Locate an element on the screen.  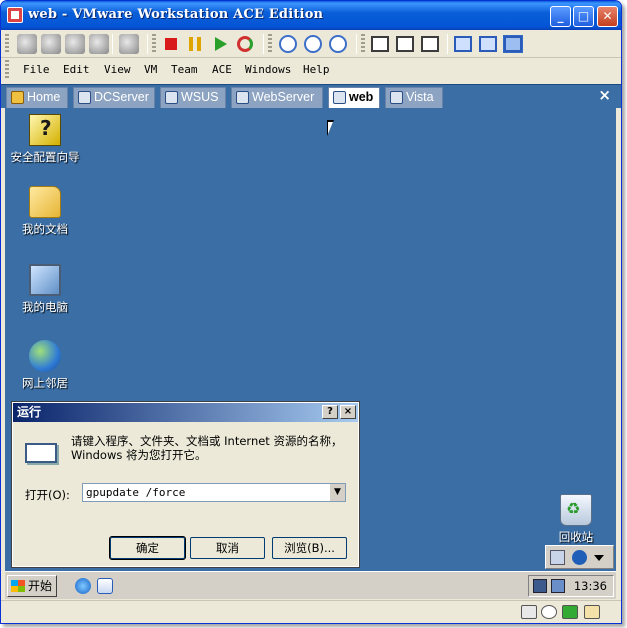
desktop-icon-my-computer: 我的电脑 is located at coordinates (45, 289).